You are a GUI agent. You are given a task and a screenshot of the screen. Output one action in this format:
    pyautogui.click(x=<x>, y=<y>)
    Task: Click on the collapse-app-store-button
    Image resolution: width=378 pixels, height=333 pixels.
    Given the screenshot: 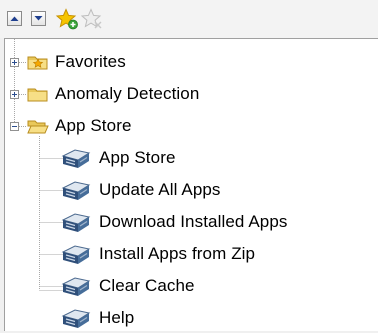 What is the action you would take?
    pyautogui.click(x=14, y=126)
    